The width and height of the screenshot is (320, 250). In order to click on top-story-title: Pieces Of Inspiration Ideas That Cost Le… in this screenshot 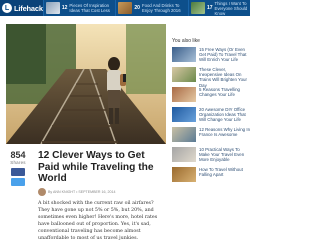, I will do `click(89, 8)`.